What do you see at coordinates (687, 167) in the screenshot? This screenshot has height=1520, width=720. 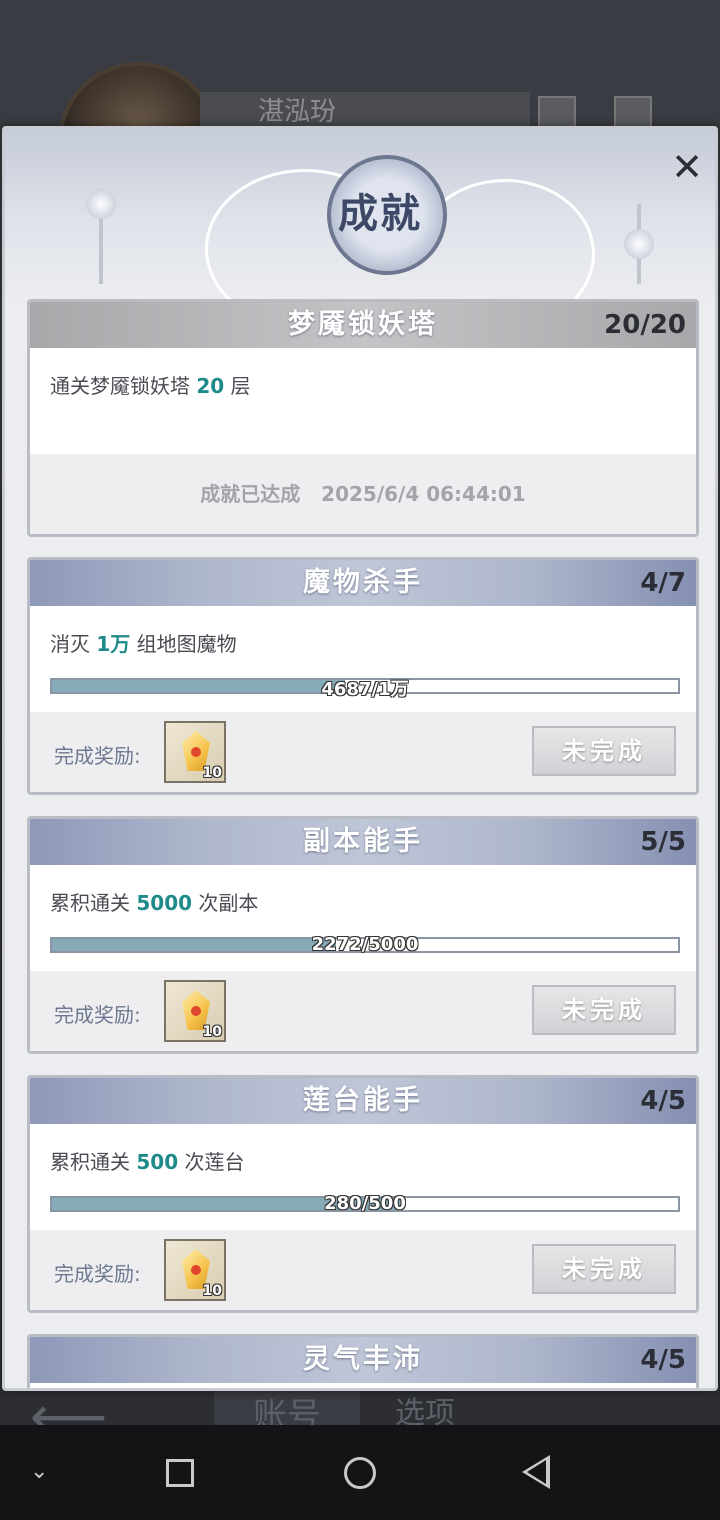 I see `close-icon: ✕` at bounding box center [687, 167].